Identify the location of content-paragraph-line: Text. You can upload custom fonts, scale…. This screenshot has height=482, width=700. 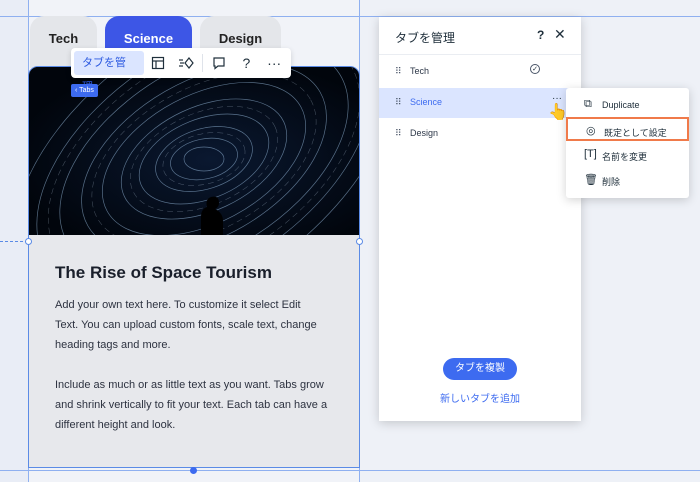
(186, 325).